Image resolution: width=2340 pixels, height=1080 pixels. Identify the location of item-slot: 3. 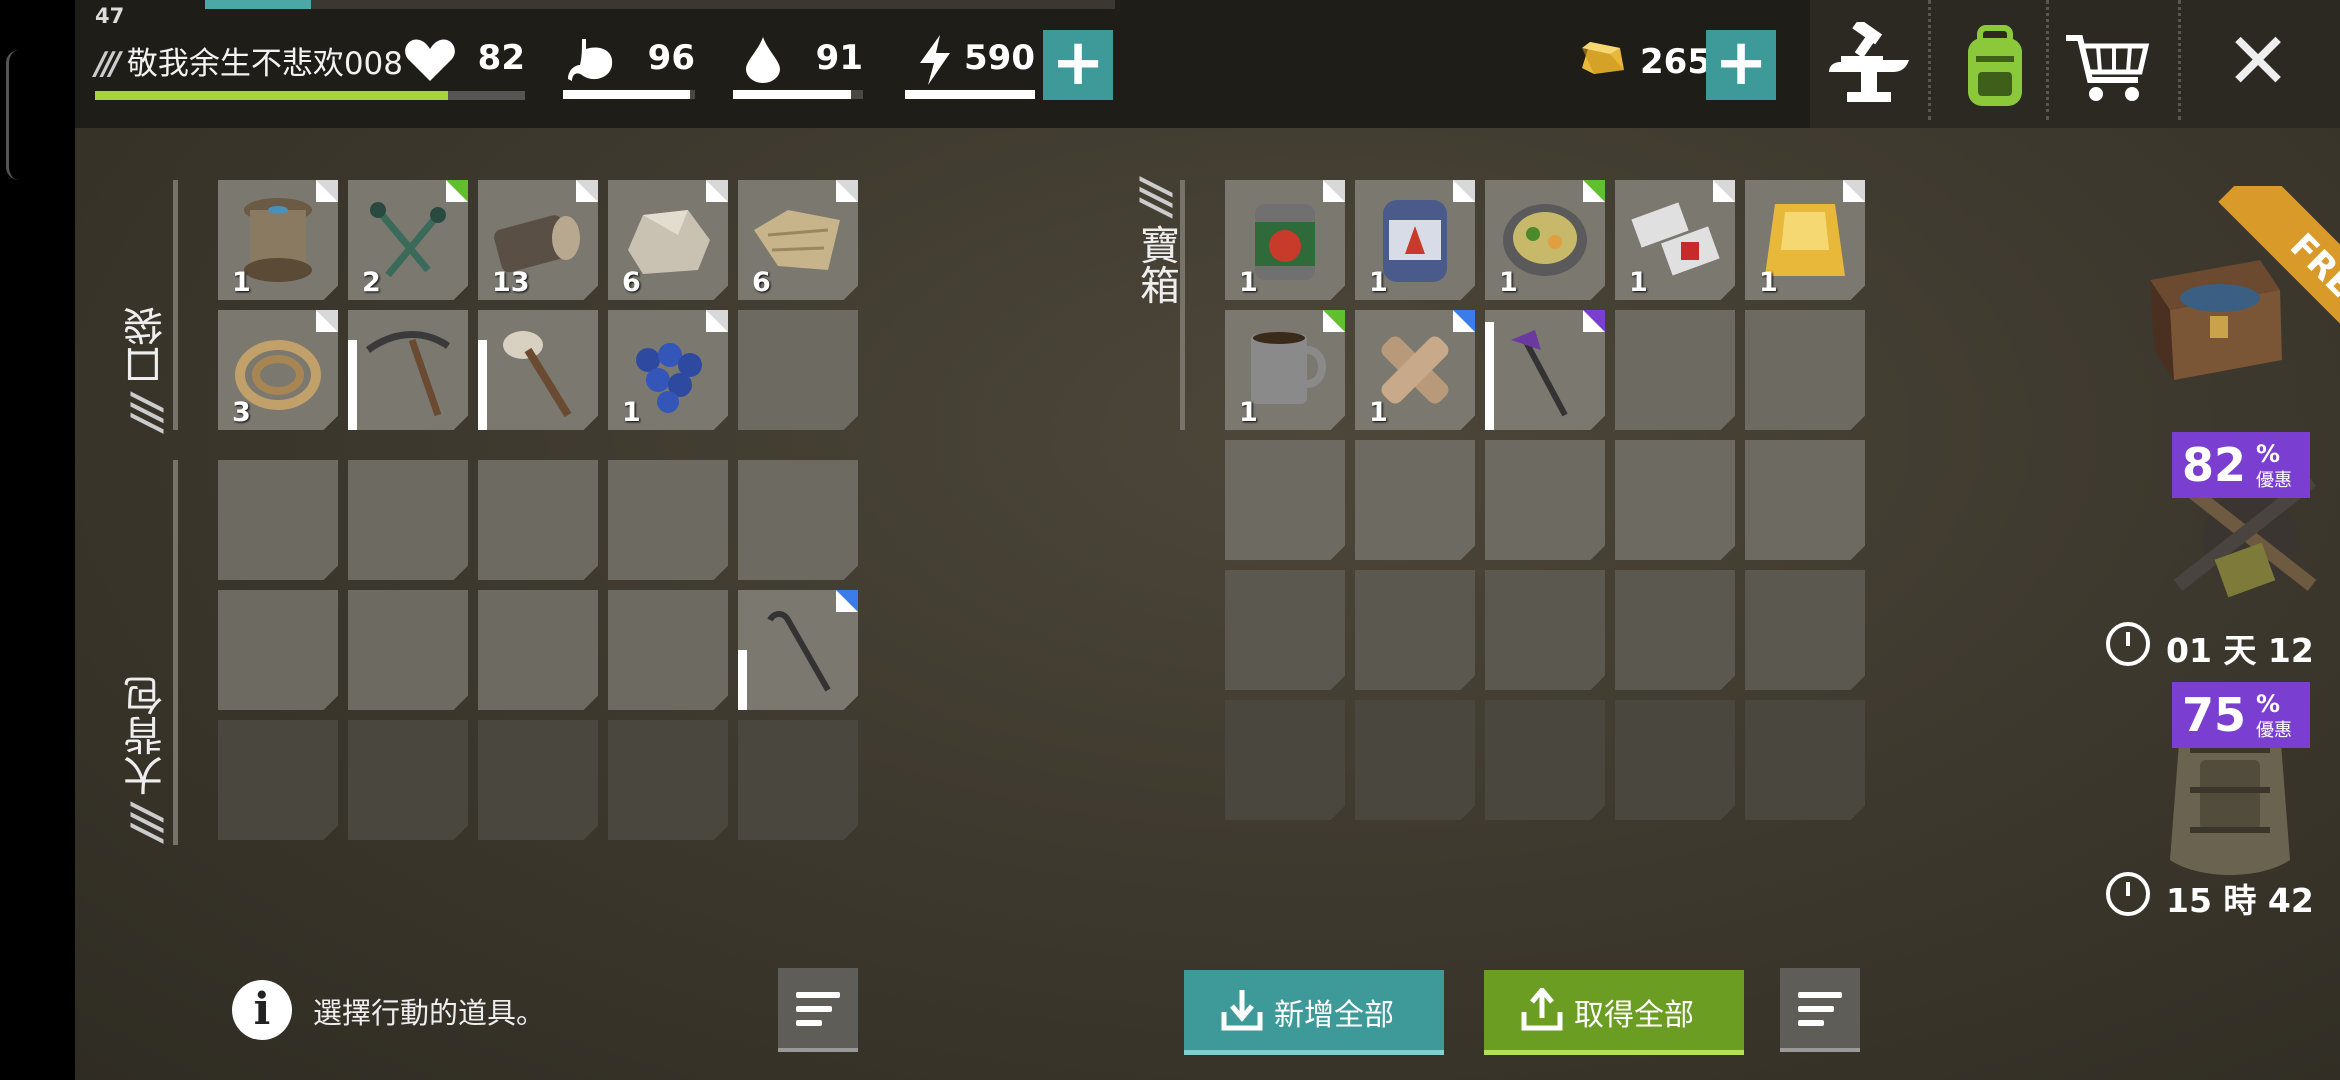
(278, 370).